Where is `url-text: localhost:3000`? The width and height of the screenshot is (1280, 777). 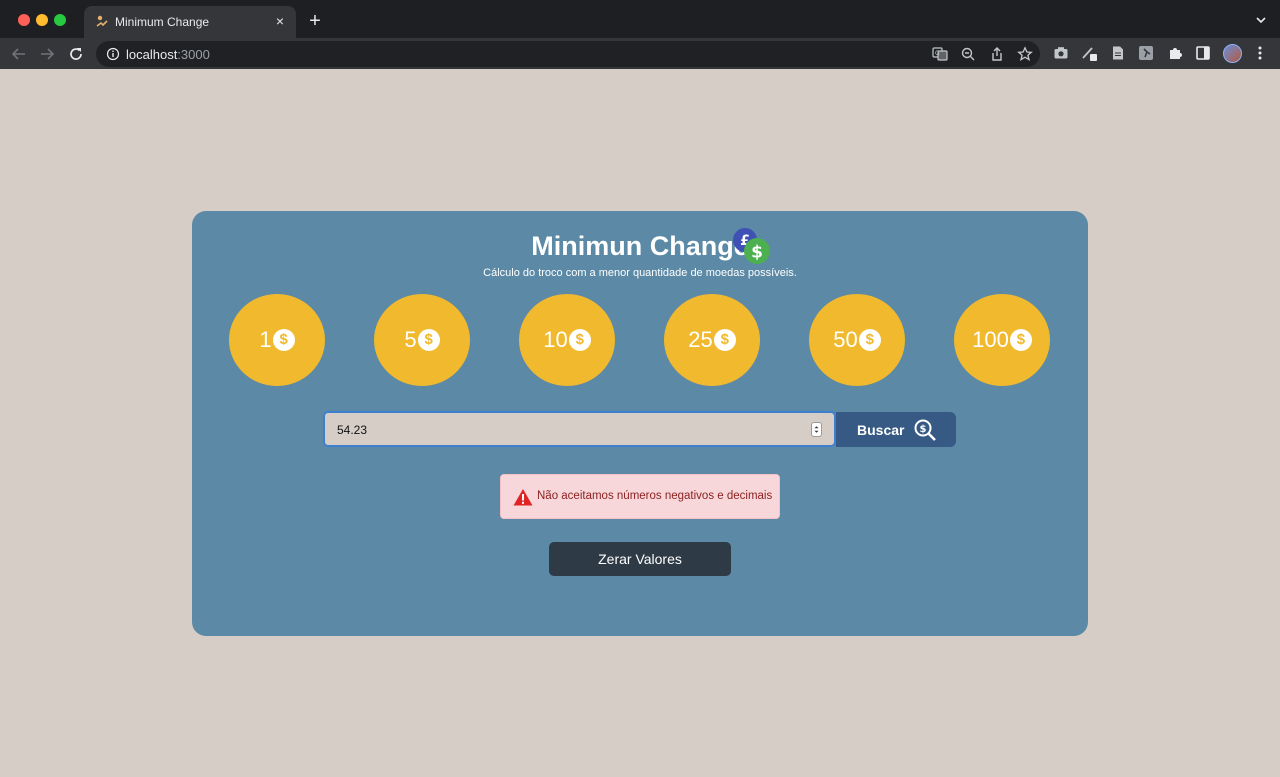
url-text: localhost:3000 is located at coordinates (168, 54).